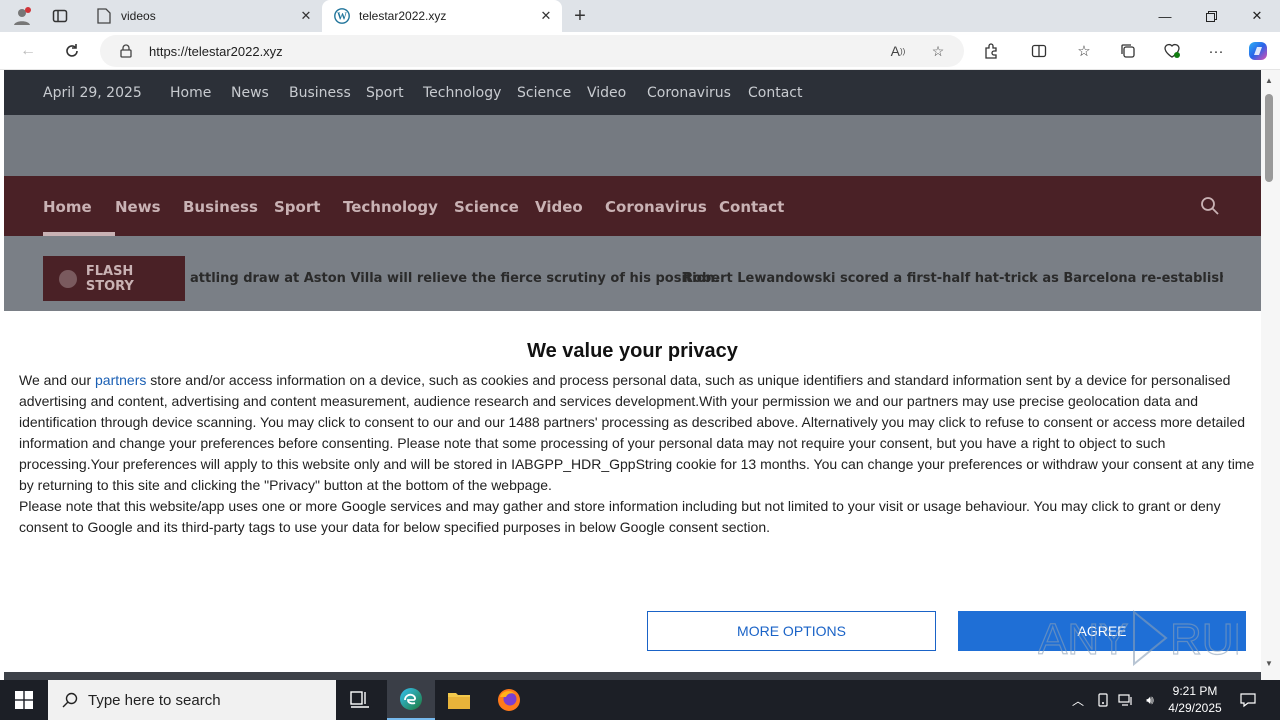 The height and width of the screenshot is (720, 1280). Describe the element at coordinates (1084, 51) in the screenshot. I see `favorites-icon: ☆` at that location.